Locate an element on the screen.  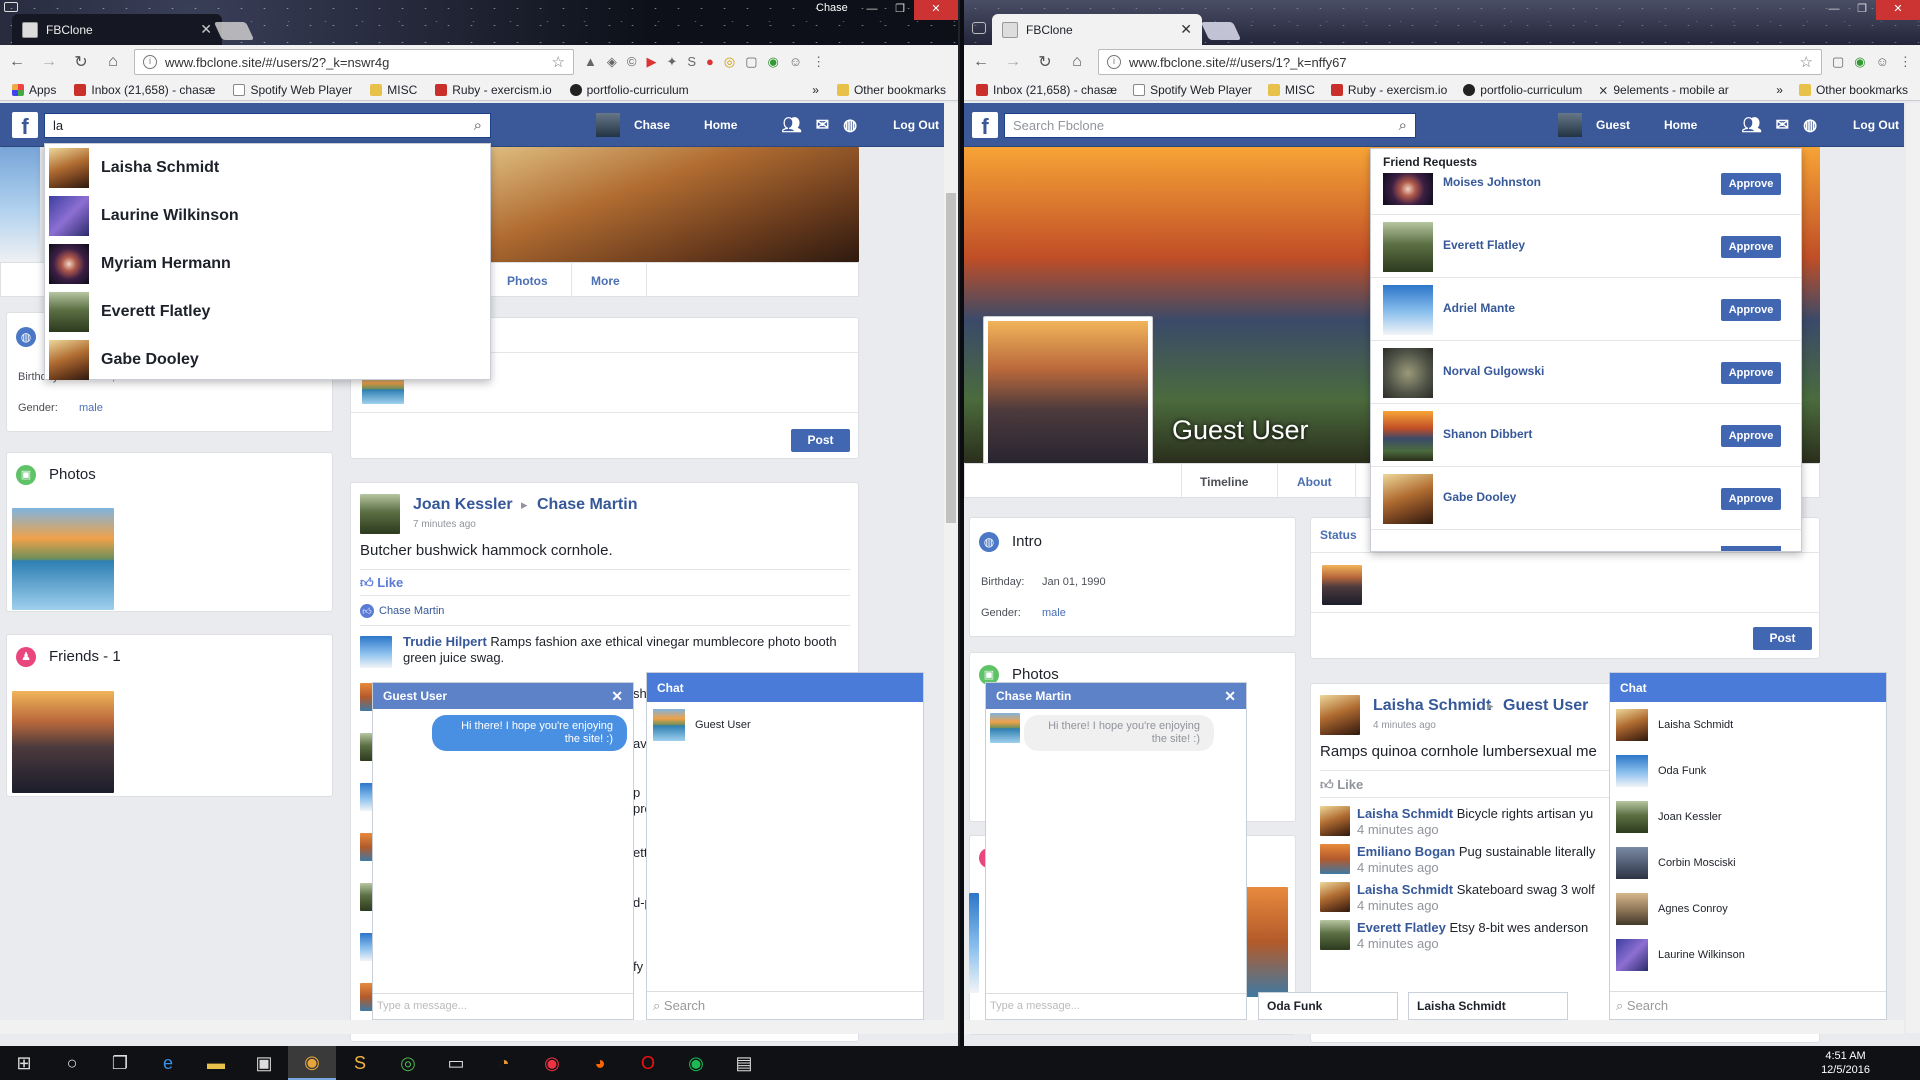
post-button: Post is located at coordinates (1782, 638).